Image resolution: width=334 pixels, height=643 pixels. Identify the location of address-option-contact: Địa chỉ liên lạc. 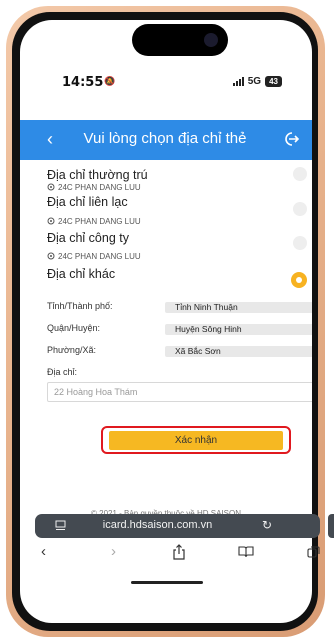
(177, 204).